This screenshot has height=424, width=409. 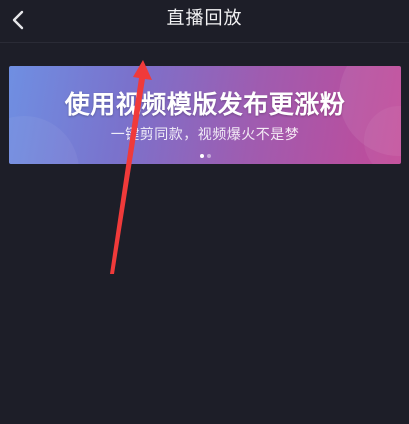 What do you see at coordinates (205, 104) in the screenshot?
I see `banner-title: 使用视频模版发布更涨粉` at bounding box center [205, 104].